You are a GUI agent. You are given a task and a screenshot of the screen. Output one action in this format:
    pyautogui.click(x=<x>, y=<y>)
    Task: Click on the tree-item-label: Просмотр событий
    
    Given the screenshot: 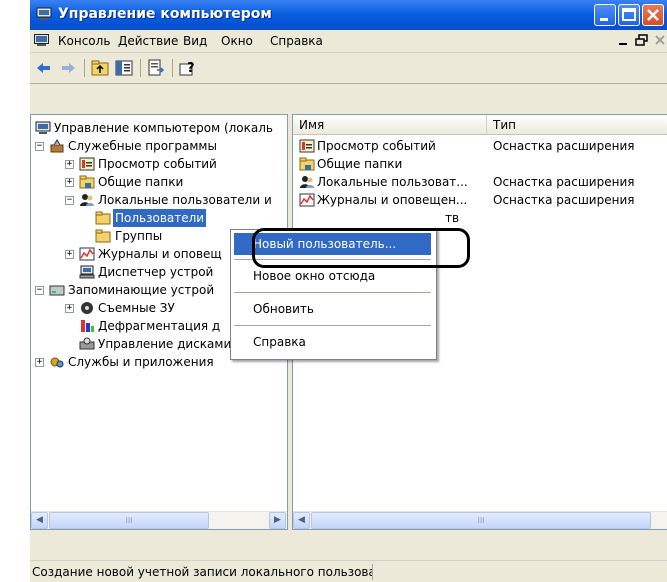 What is the action you would take?
    pyautogui.click(x=157, y=164)
    